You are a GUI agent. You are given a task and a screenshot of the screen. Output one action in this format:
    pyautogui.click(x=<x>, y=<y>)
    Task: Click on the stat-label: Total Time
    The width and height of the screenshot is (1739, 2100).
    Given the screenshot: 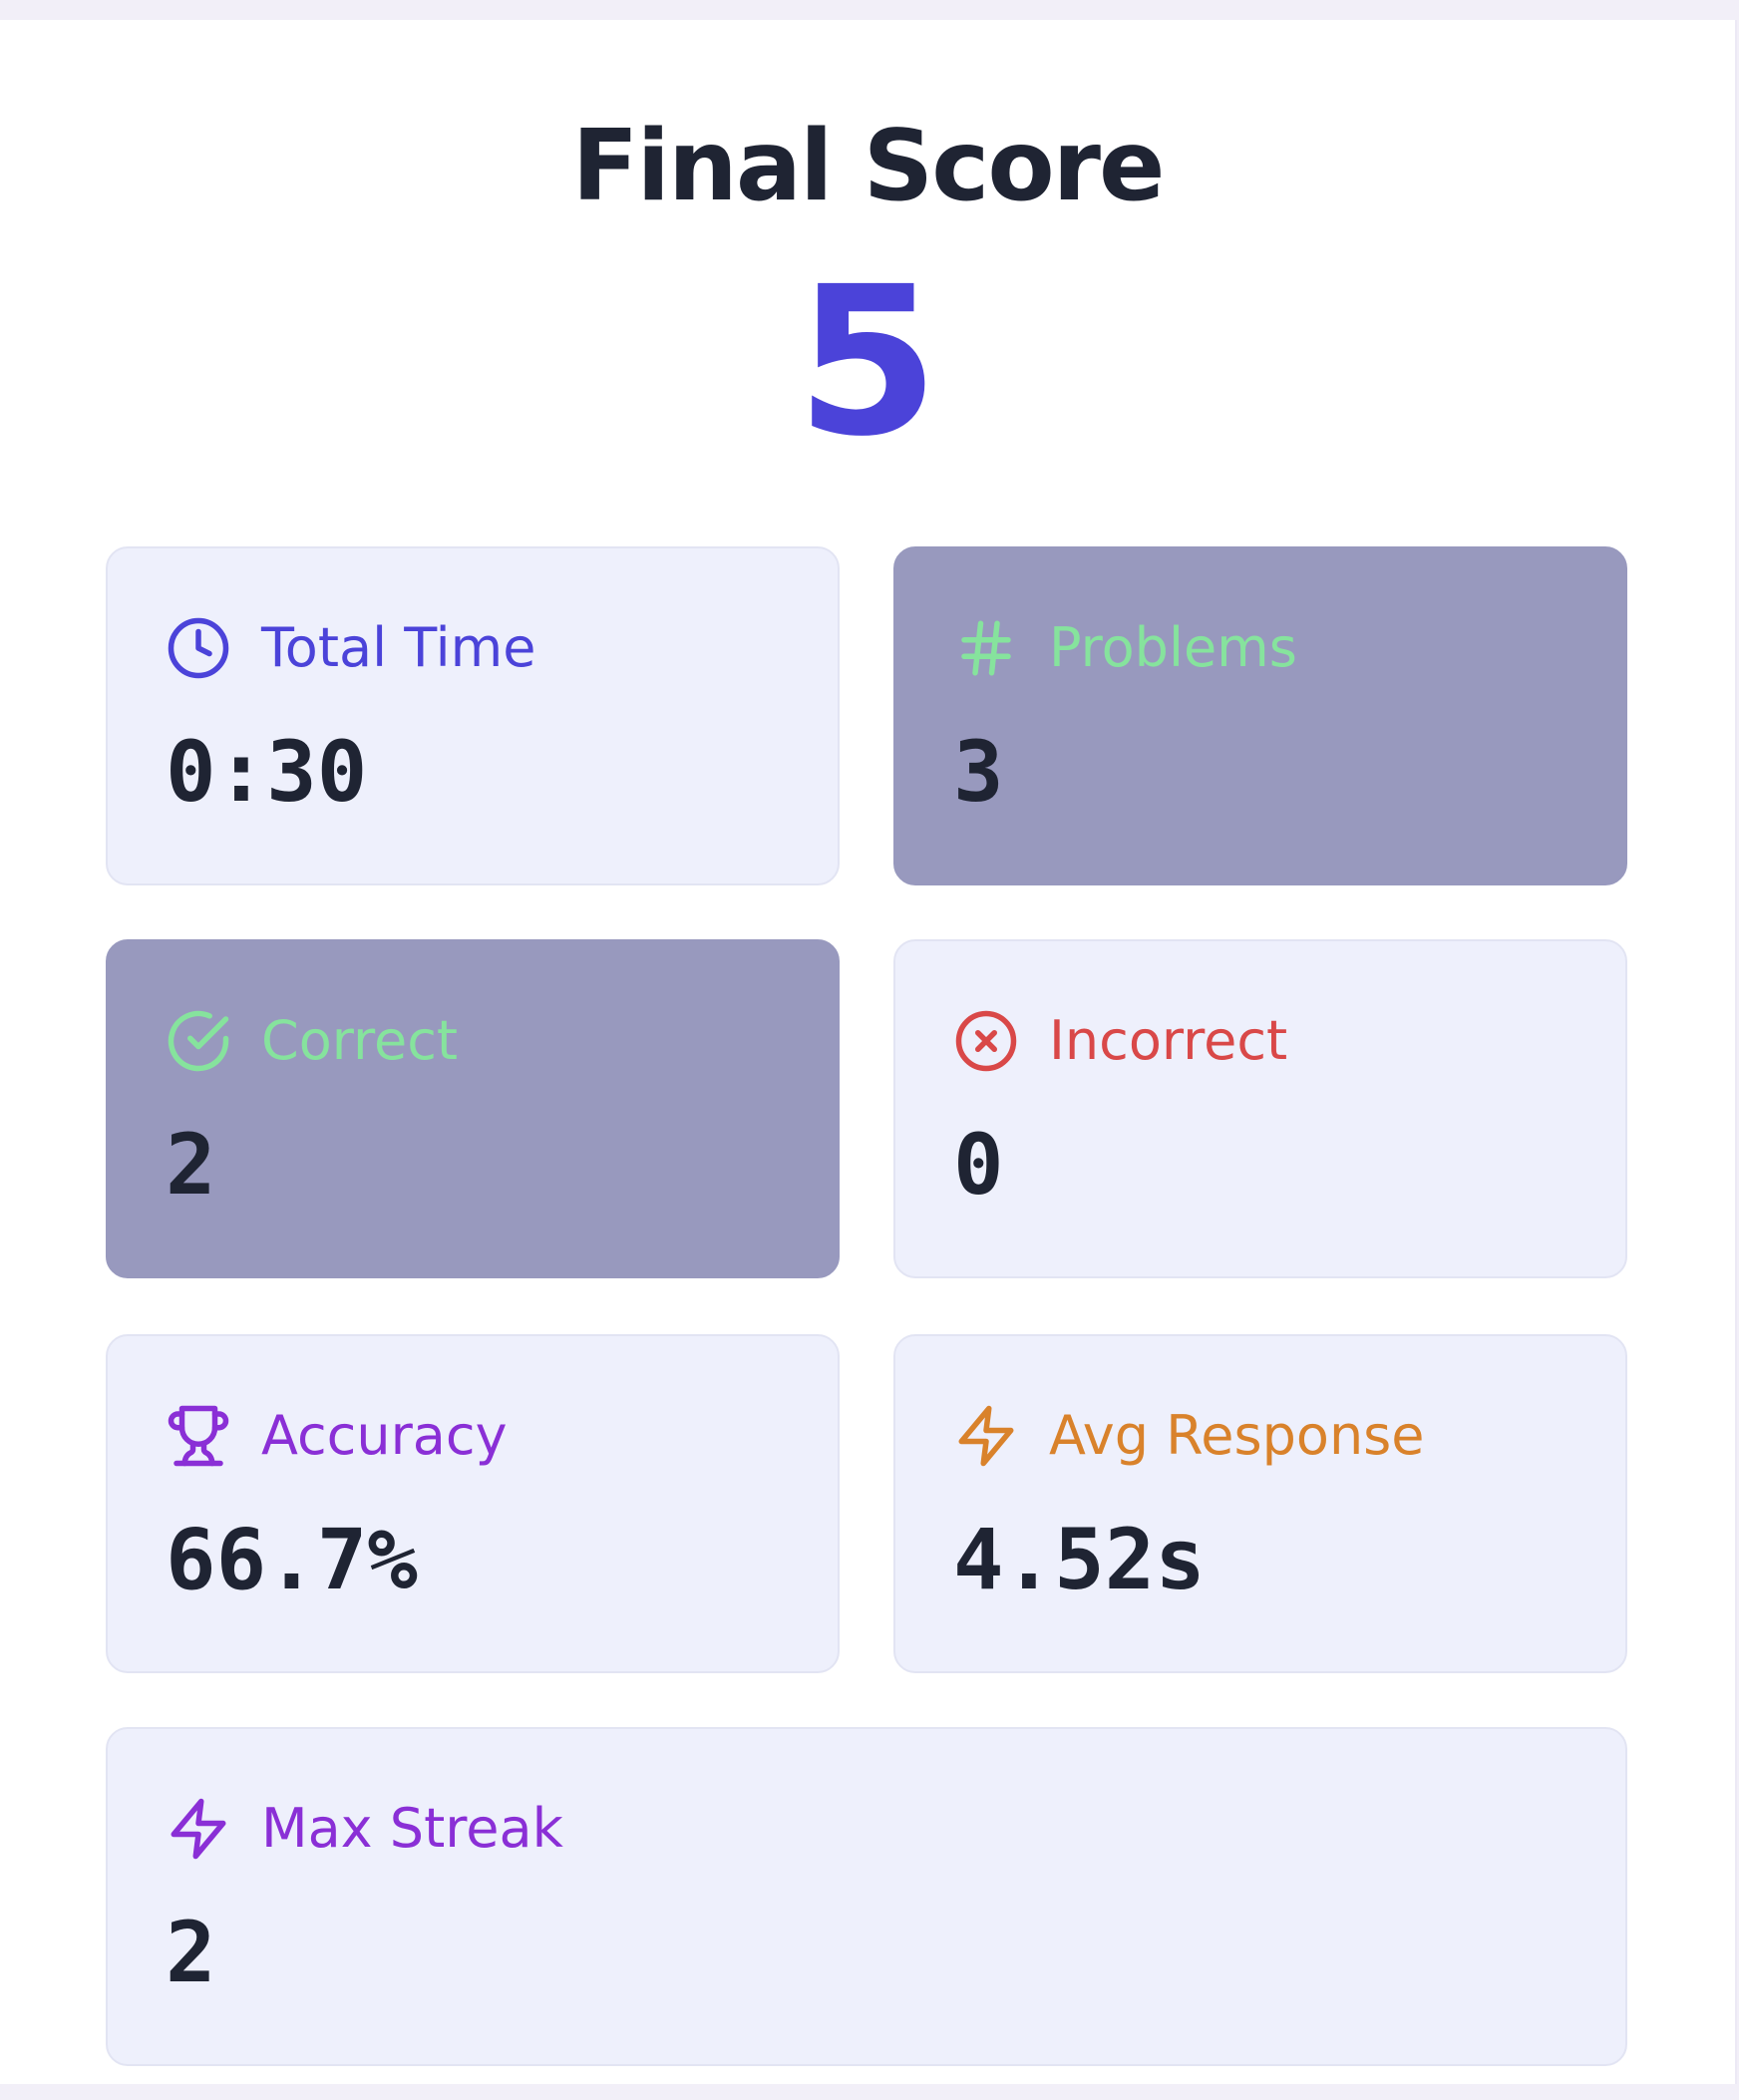 What is the action you would take?
    pyautogui.click(x=398, y=647)
    